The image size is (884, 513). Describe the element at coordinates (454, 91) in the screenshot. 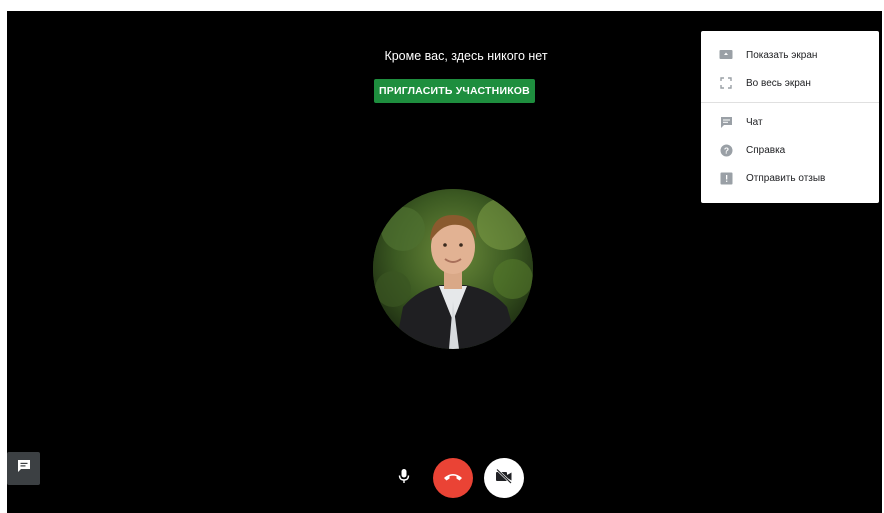

I see `invite-participants-button: ПРИГЛАСИТЬ УЧАСТНИКОВ` at that location.